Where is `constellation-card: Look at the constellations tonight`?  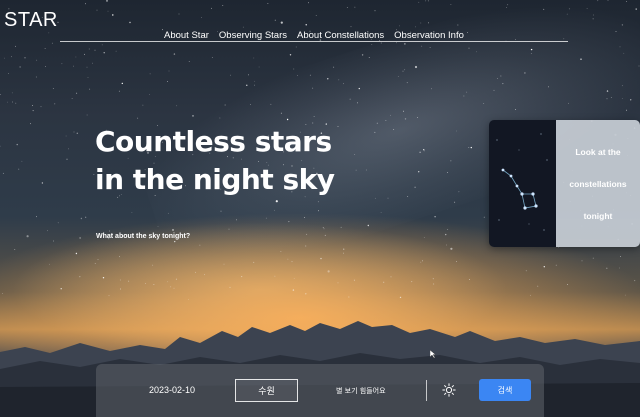
constellation-card: Look at the constellations tonight is located at coordinates (564, 183).